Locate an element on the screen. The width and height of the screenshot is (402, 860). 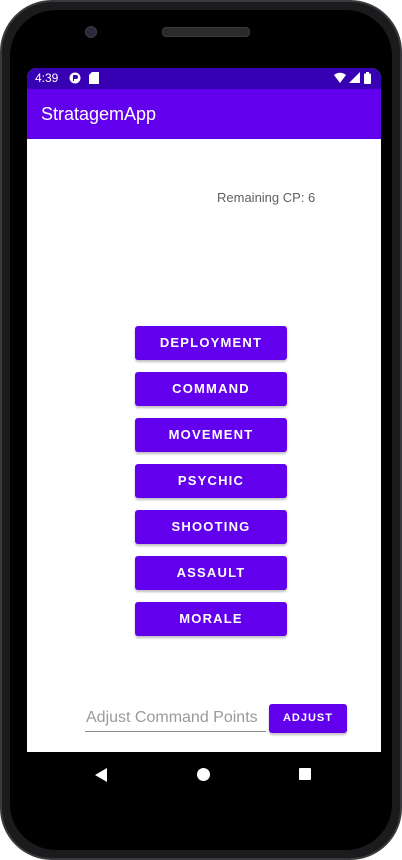
remaining-cp-label: Remaining CP: 6 is located at coordinates (266, 197).